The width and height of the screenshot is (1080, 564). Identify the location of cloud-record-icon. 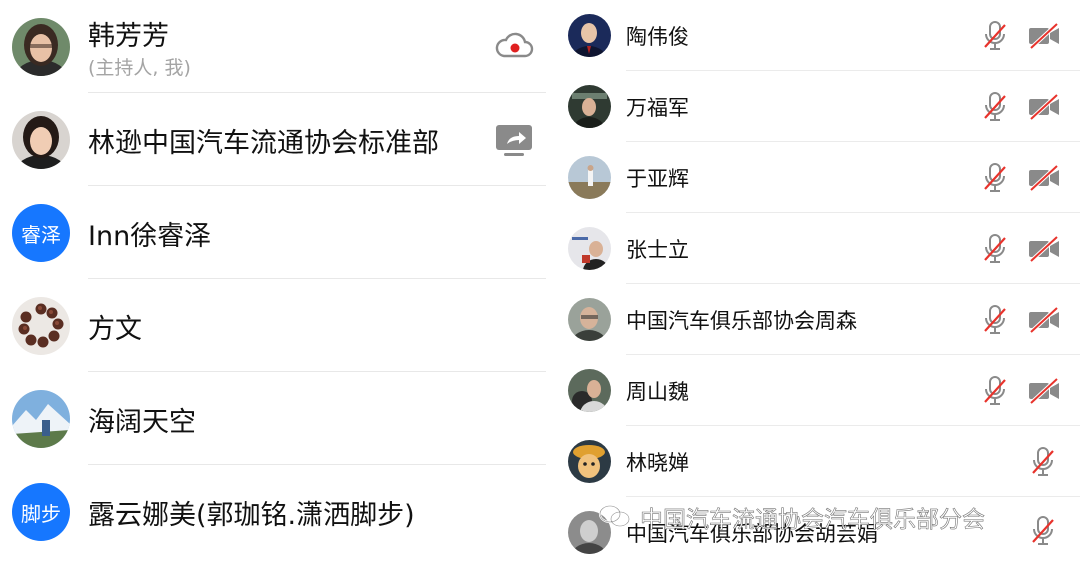
(514, 48).